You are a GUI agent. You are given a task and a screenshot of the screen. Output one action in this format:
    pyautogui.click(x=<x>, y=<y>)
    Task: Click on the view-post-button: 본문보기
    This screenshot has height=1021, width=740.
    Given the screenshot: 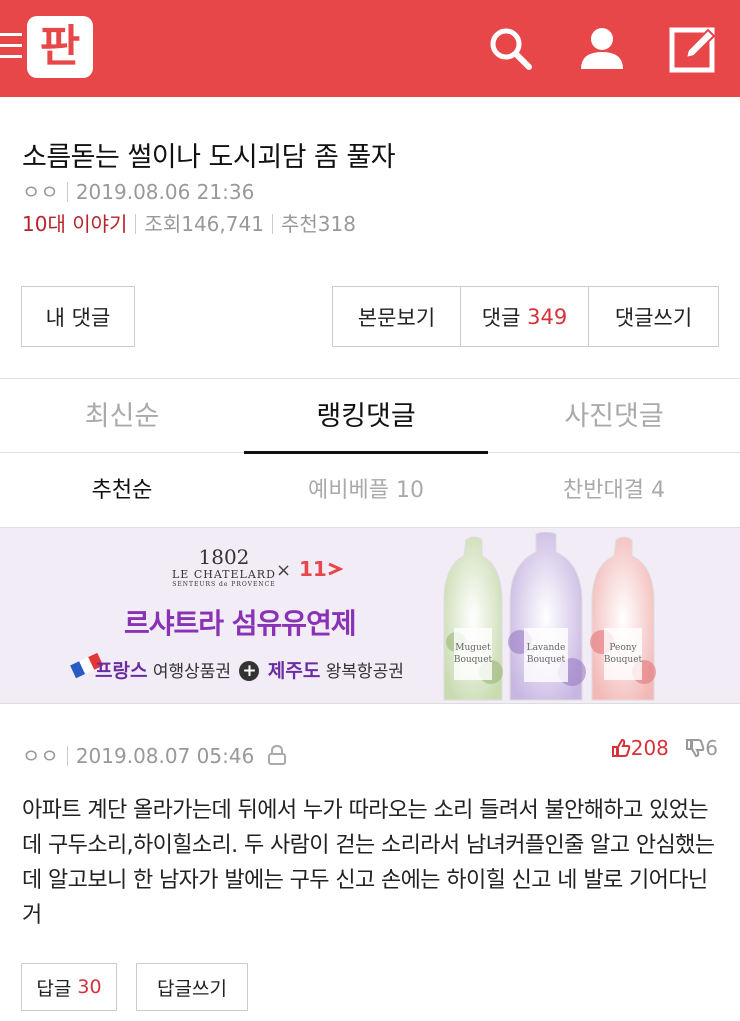 What is the action you would take?
    pyautogui.click(x=396, y=316)
    